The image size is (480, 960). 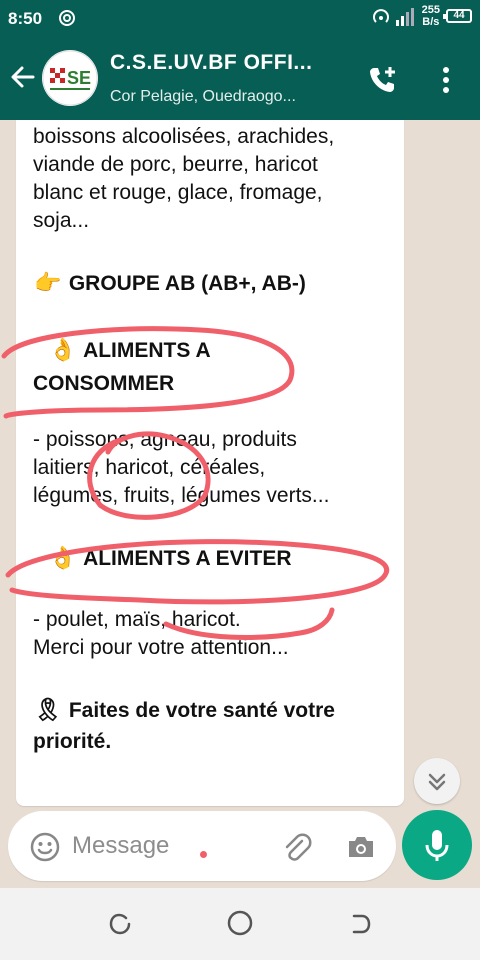 I want to click on closing-line: 🎗 Faites de votre santé votre, so click(x=184, y=710).